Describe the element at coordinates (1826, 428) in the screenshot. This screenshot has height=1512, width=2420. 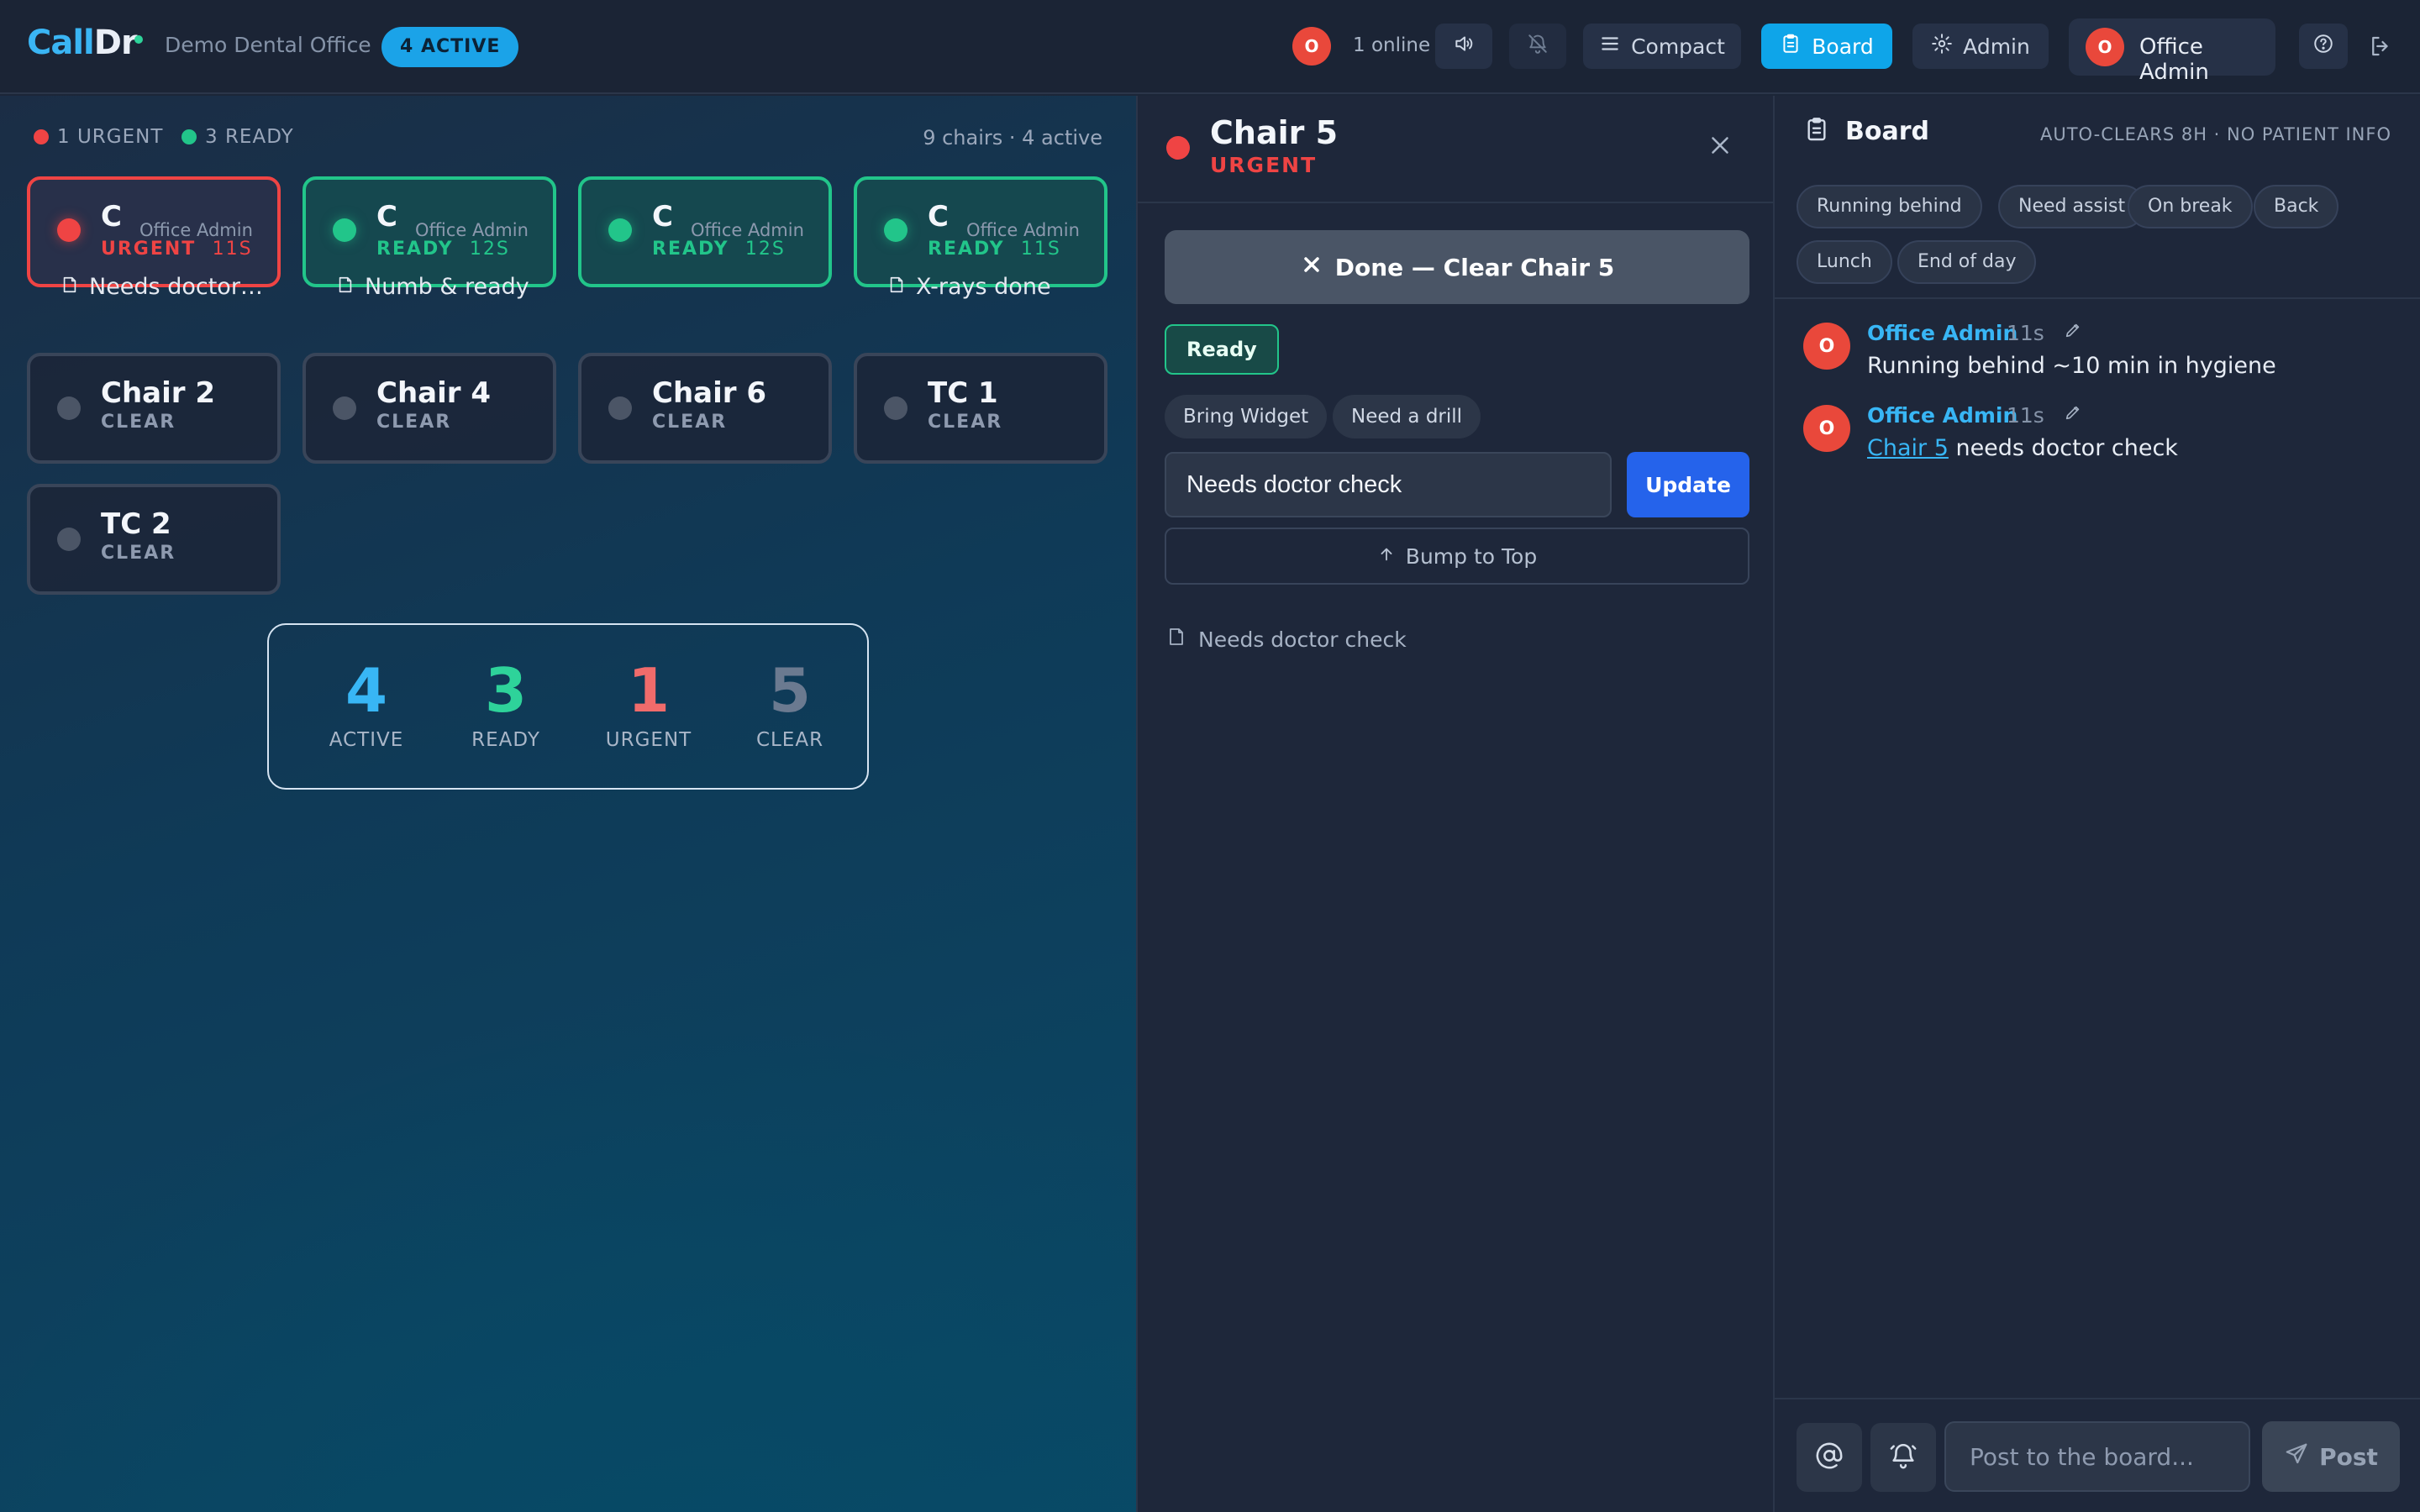
I see `message-avatar: O` at that location.